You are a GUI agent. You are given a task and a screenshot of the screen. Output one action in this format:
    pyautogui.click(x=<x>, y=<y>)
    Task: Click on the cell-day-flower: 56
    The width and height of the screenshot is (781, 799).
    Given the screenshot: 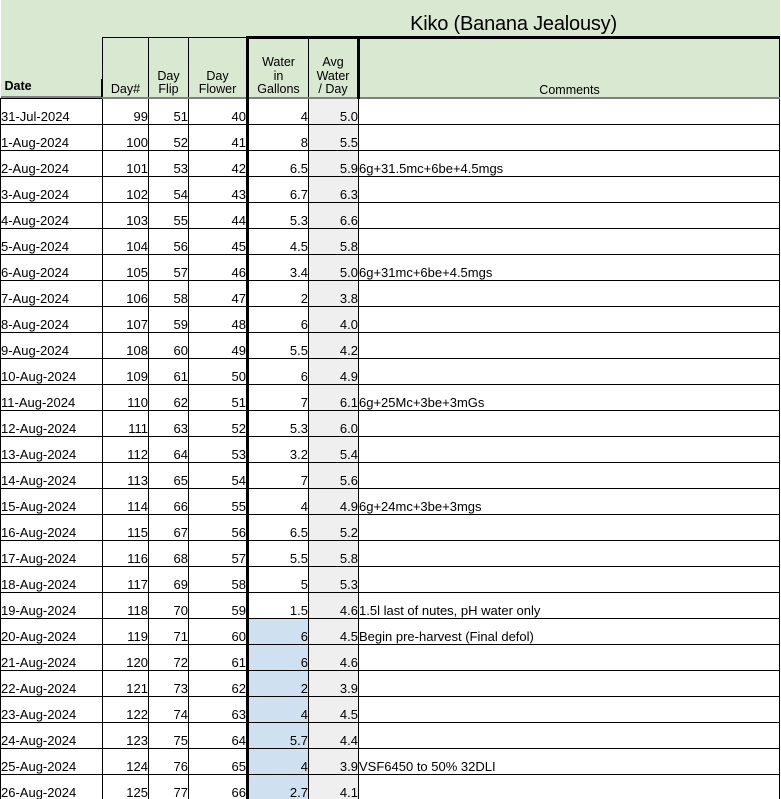 What is the action you would take?
    pyautogui.click(x=218, y=527)
    